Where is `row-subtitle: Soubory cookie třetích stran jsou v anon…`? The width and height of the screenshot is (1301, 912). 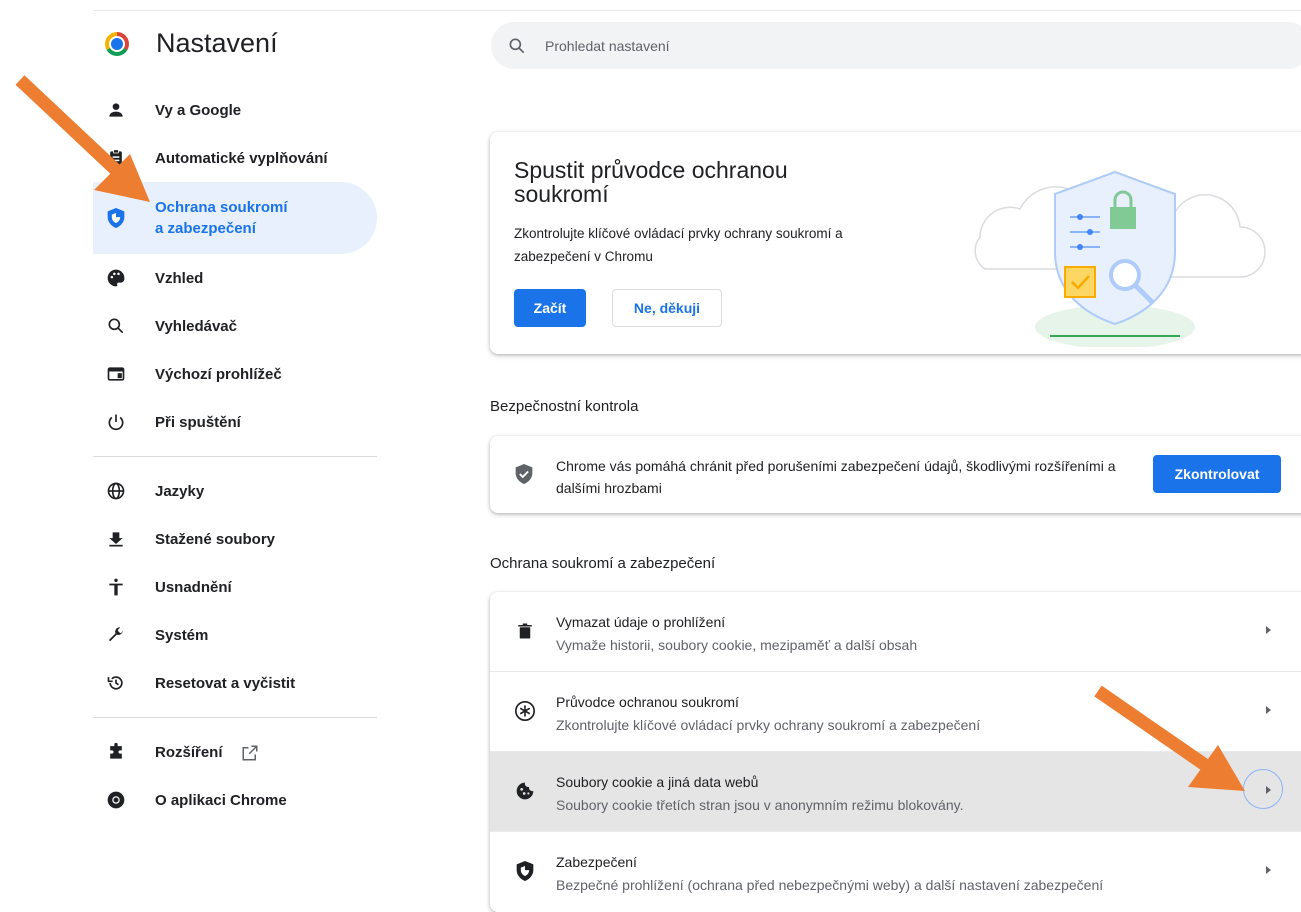 row-subtitle: Soubory cookie třetích stran jsou v anon… is located at coordinates (760, 805).